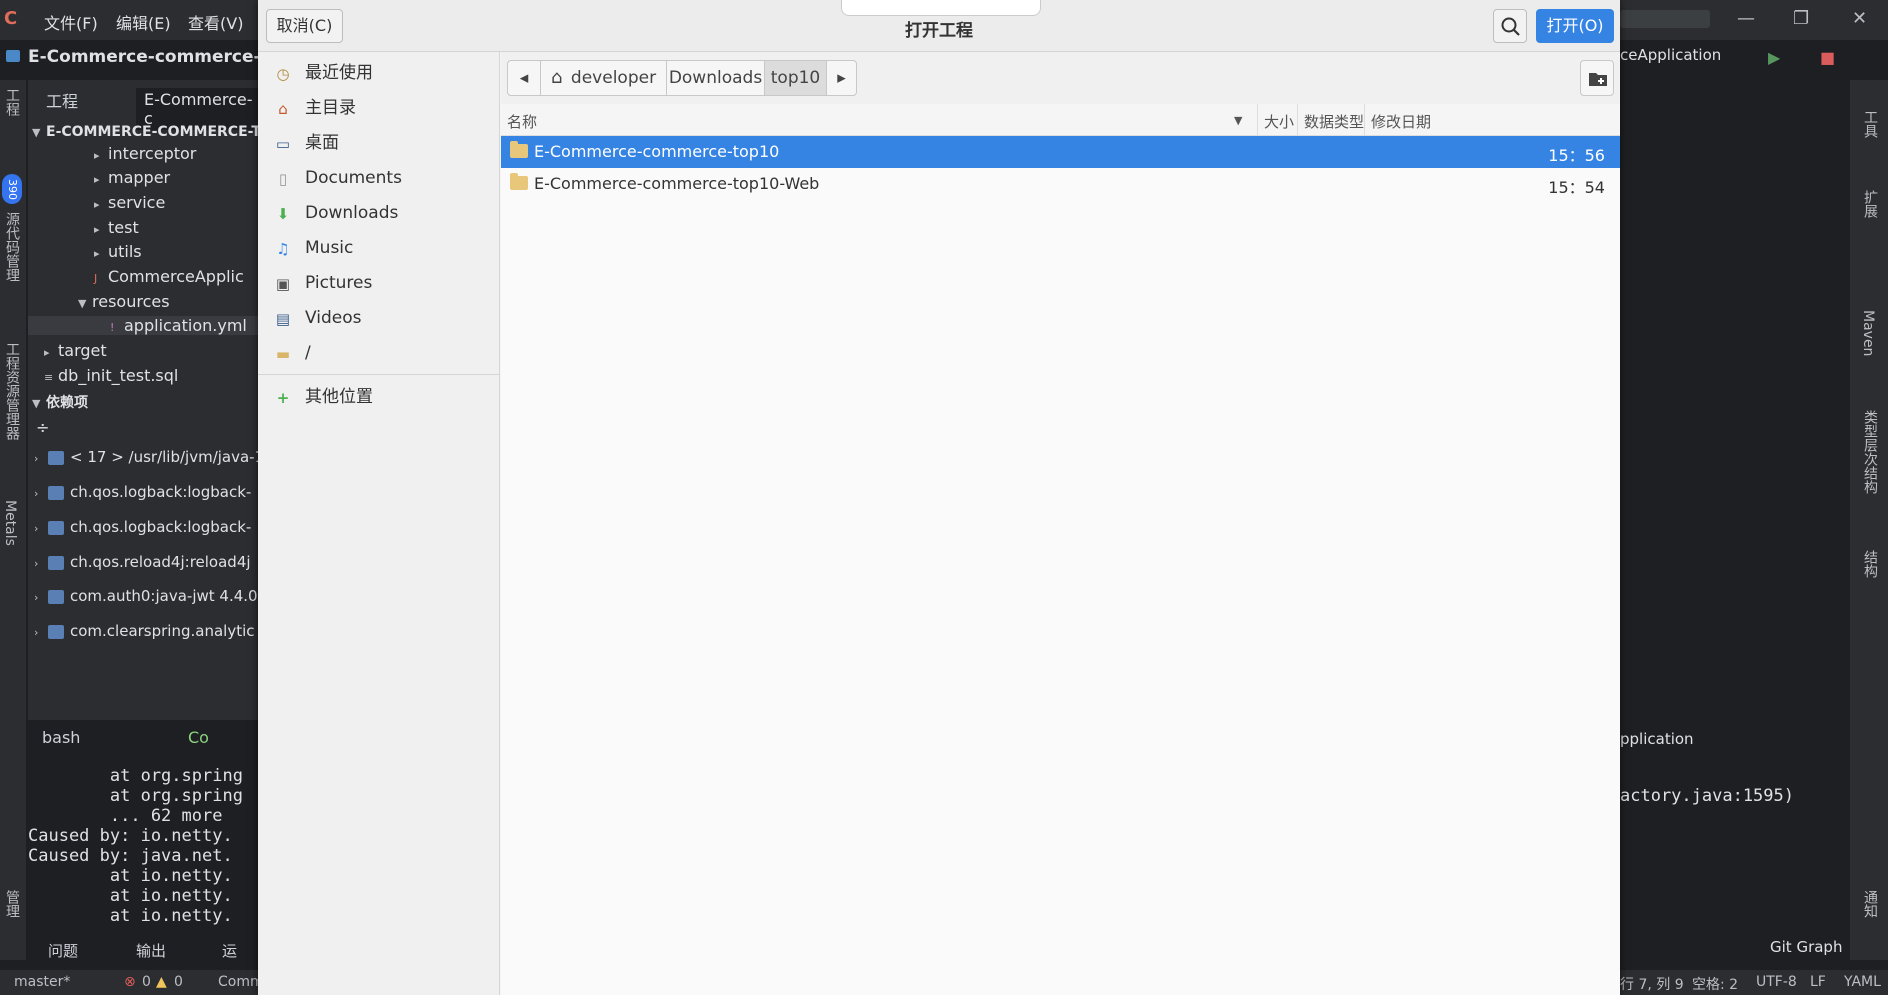 Image resolution: width=1888 pixels, height=995 pixels. What do you see at coordinates (151, 950) in the screenshot?
I see `bottom-tab-output: 输出` at bounding box center [151, 950].